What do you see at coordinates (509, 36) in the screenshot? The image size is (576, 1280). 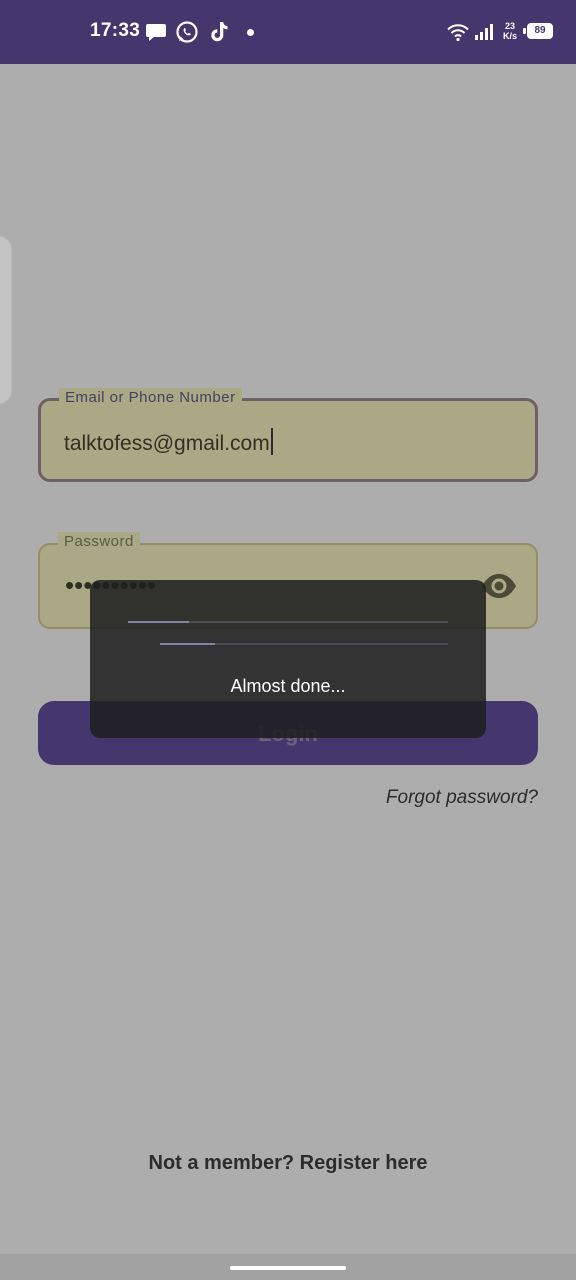 I see `network-speed-unit: K/s` at bounding box center [509, 36].